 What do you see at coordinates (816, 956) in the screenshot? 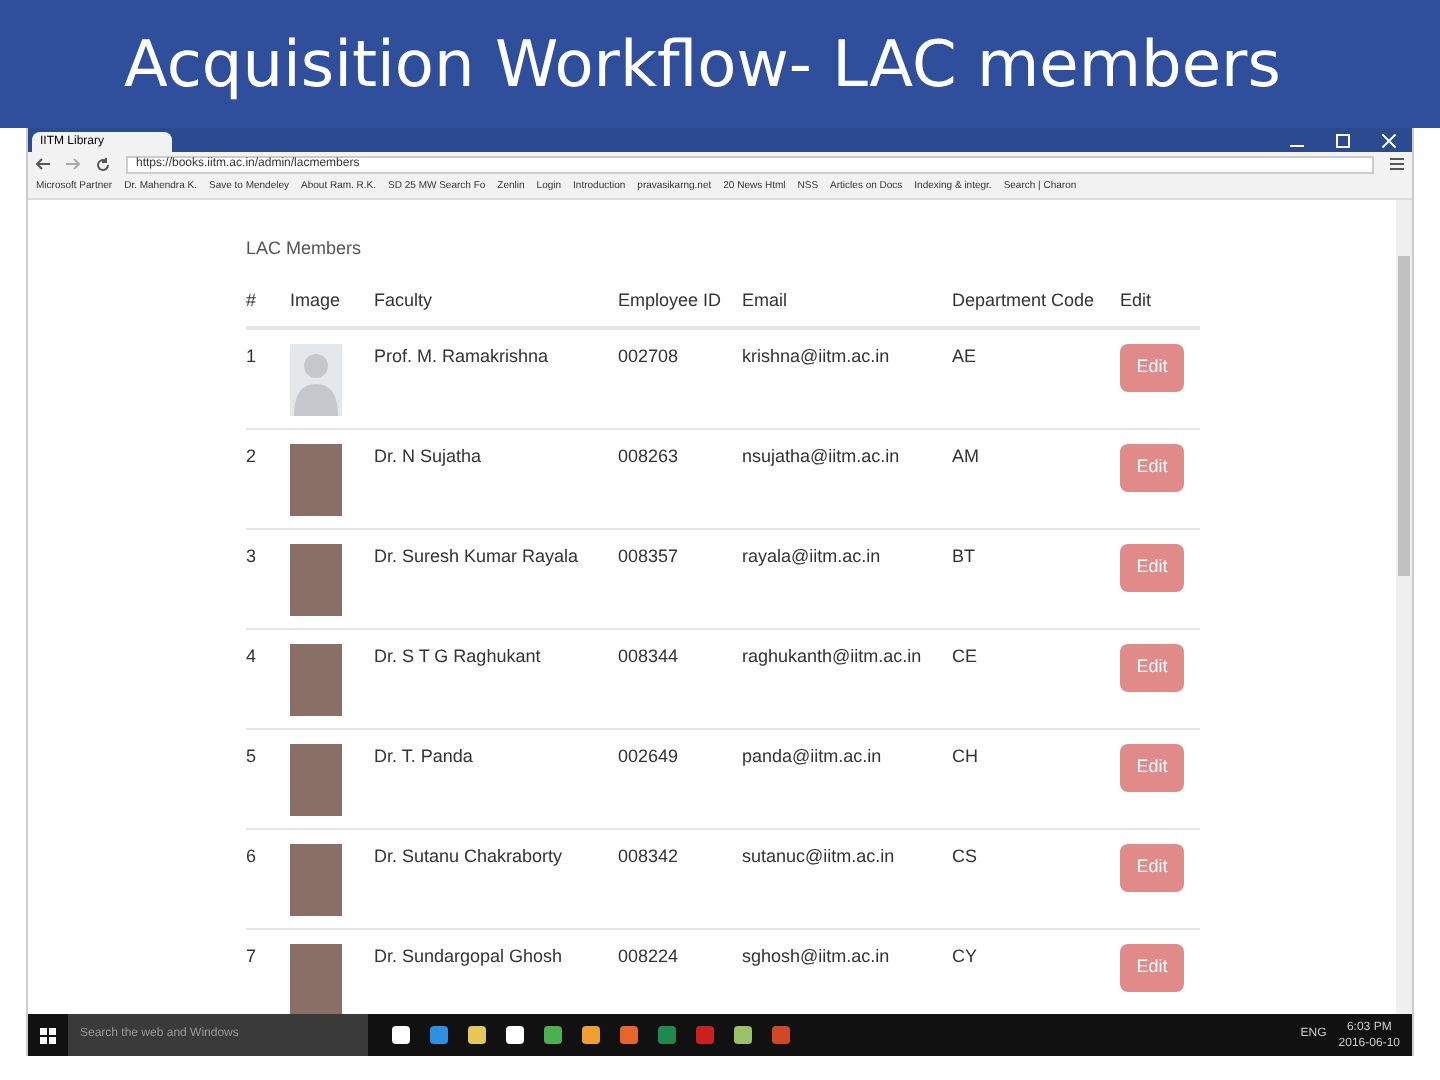
I see `email-address: sghosh@iitm.ac.in` at bounding box center [816, 956].